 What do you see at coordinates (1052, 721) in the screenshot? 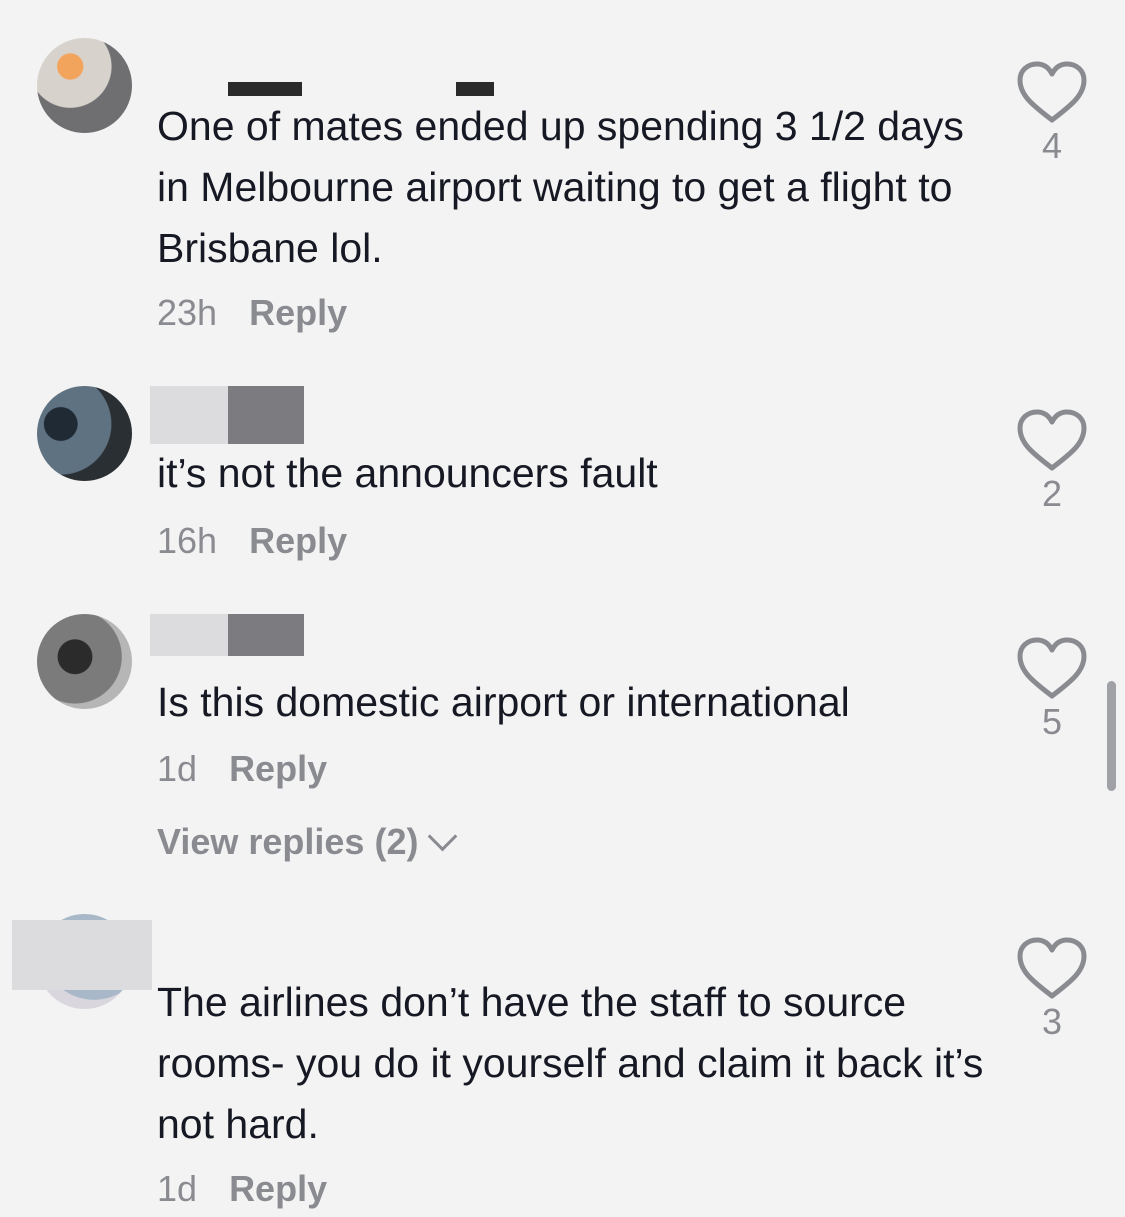
I see `like-count: 5` at bounding box center [1052, 721].